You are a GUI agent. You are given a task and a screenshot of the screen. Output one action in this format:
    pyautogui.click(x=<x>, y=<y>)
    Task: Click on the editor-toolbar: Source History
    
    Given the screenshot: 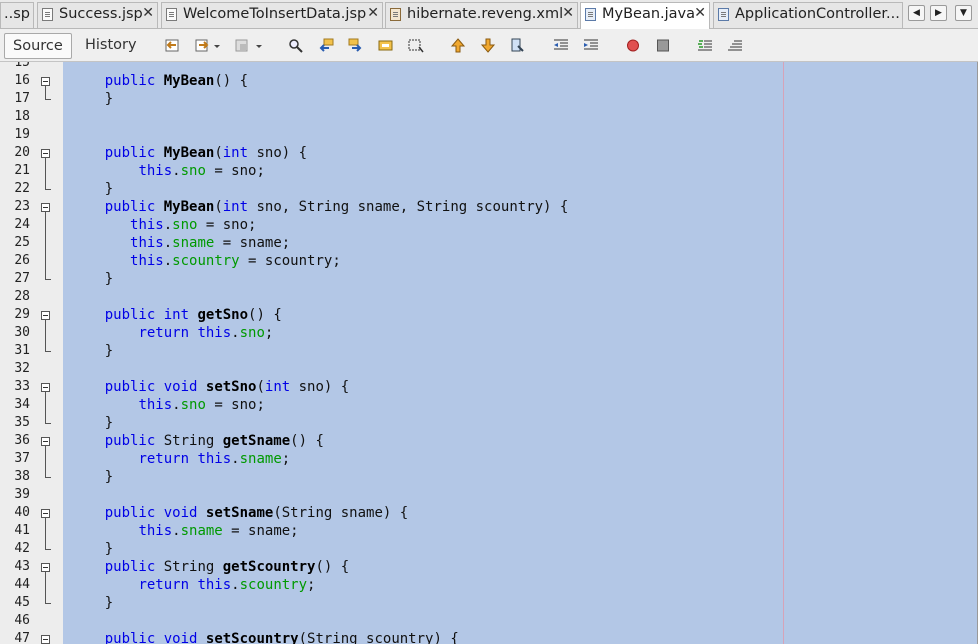 What is the action you would take?
    pyautogui.click(x=489, y=45)
    